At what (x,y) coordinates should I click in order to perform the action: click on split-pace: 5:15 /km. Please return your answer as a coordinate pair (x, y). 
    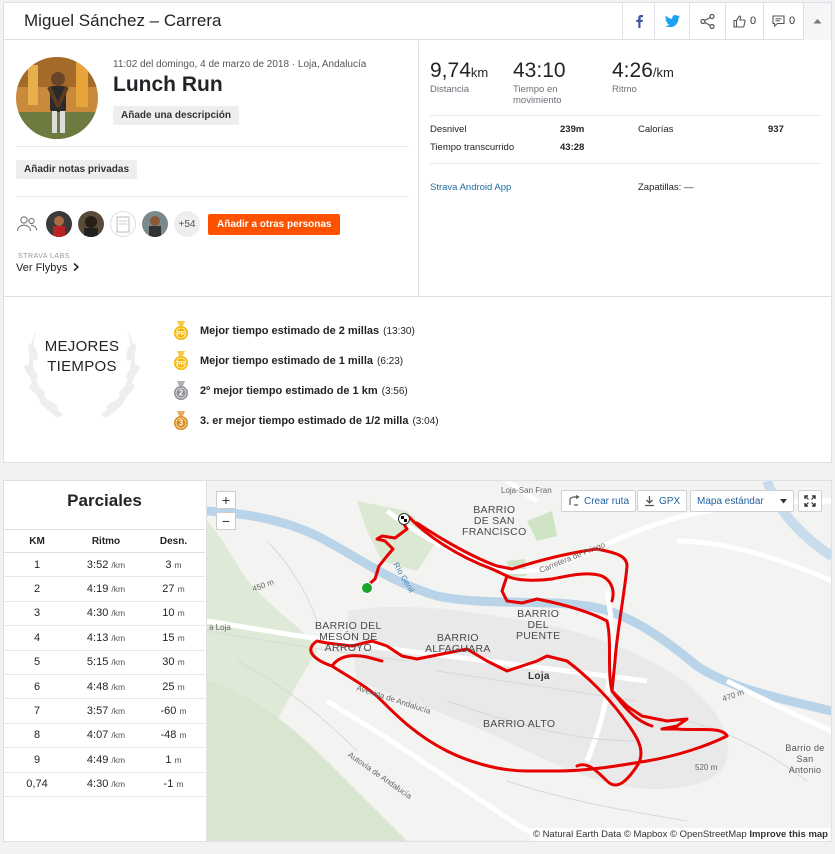
    Looking at the image, I should click on (106, 662).